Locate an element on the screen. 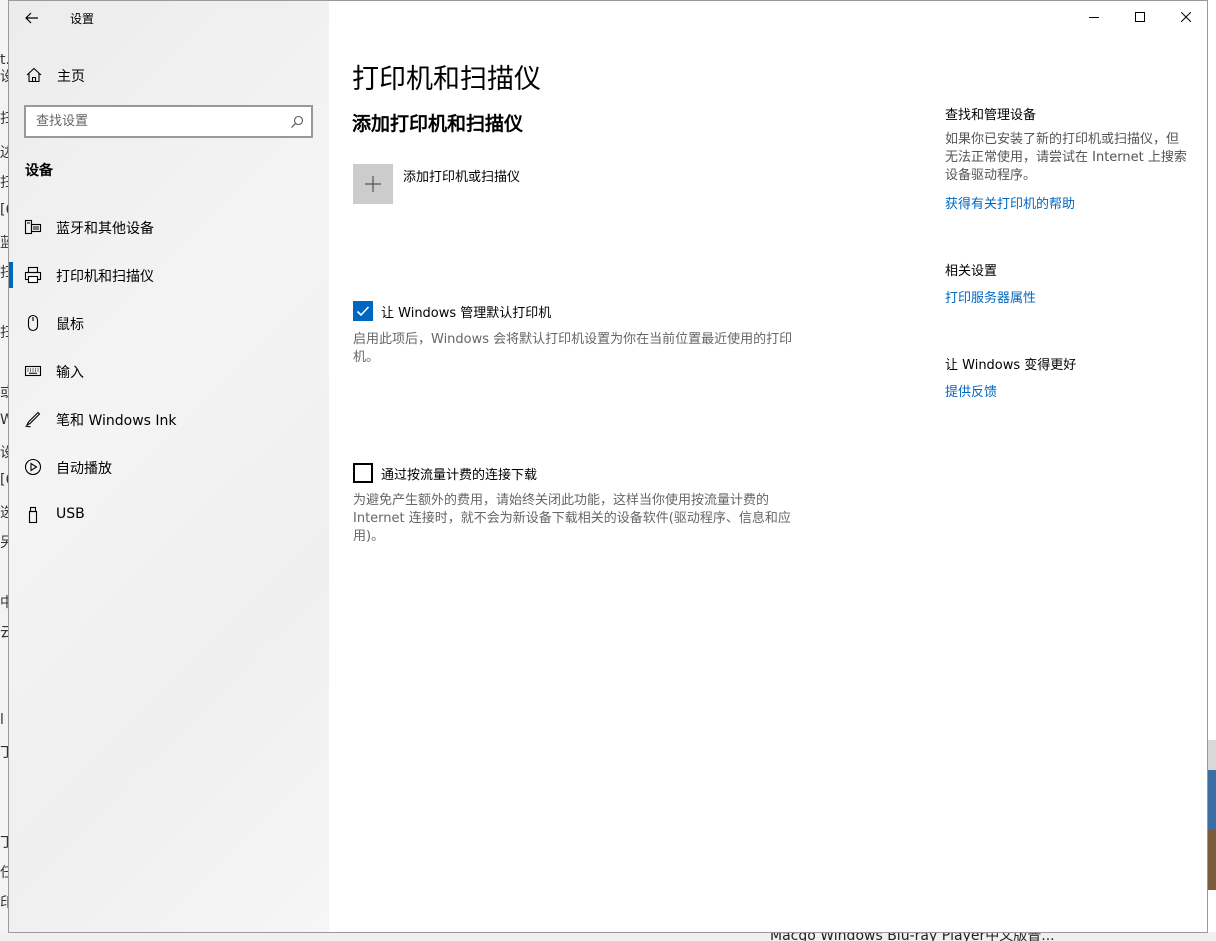 The width and height of the screenshot is (1216, 941). mouse-icon is located at coordinates (33, 323).